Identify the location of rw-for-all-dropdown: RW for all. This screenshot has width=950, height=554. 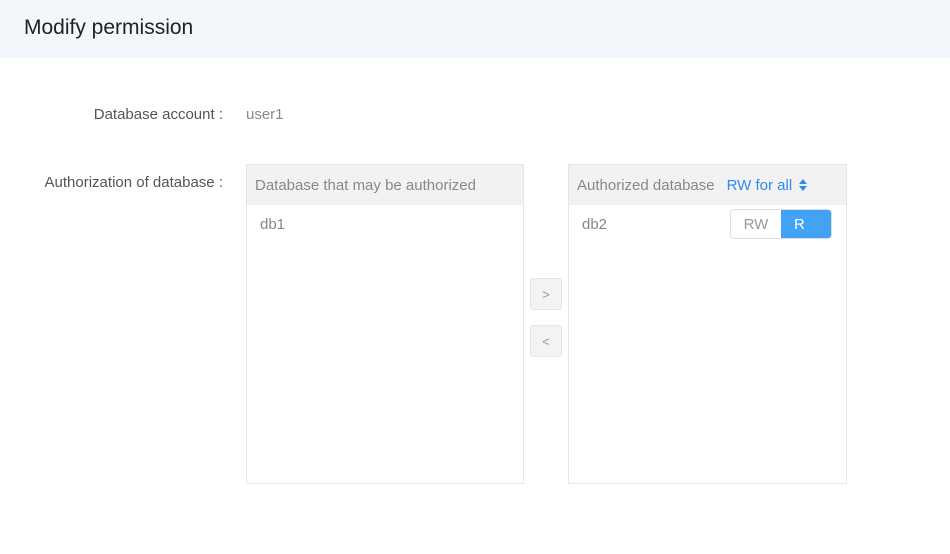
(768, 185).